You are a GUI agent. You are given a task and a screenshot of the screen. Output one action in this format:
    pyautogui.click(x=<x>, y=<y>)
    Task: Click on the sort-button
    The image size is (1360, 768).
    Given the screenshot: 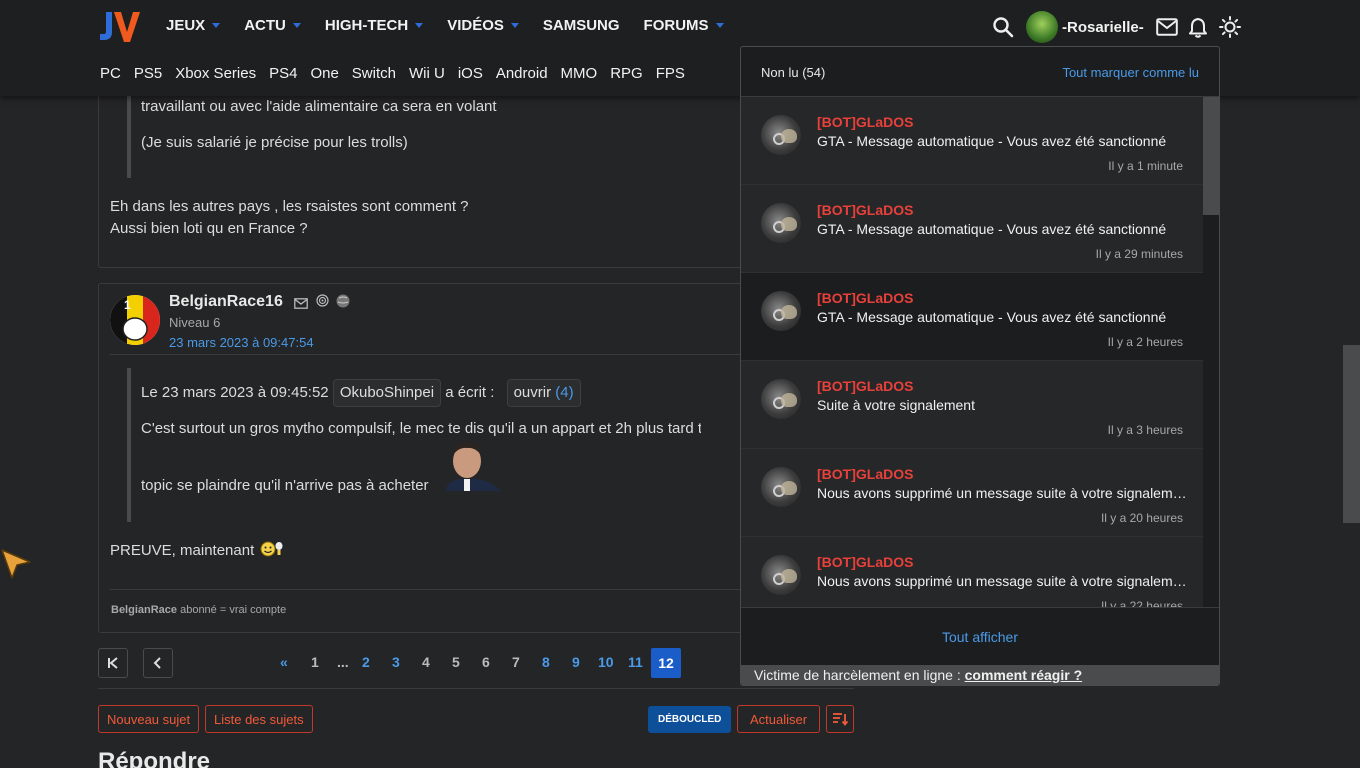 What is the action you would take?
    pyautogui.click(x=840, y=719)
    